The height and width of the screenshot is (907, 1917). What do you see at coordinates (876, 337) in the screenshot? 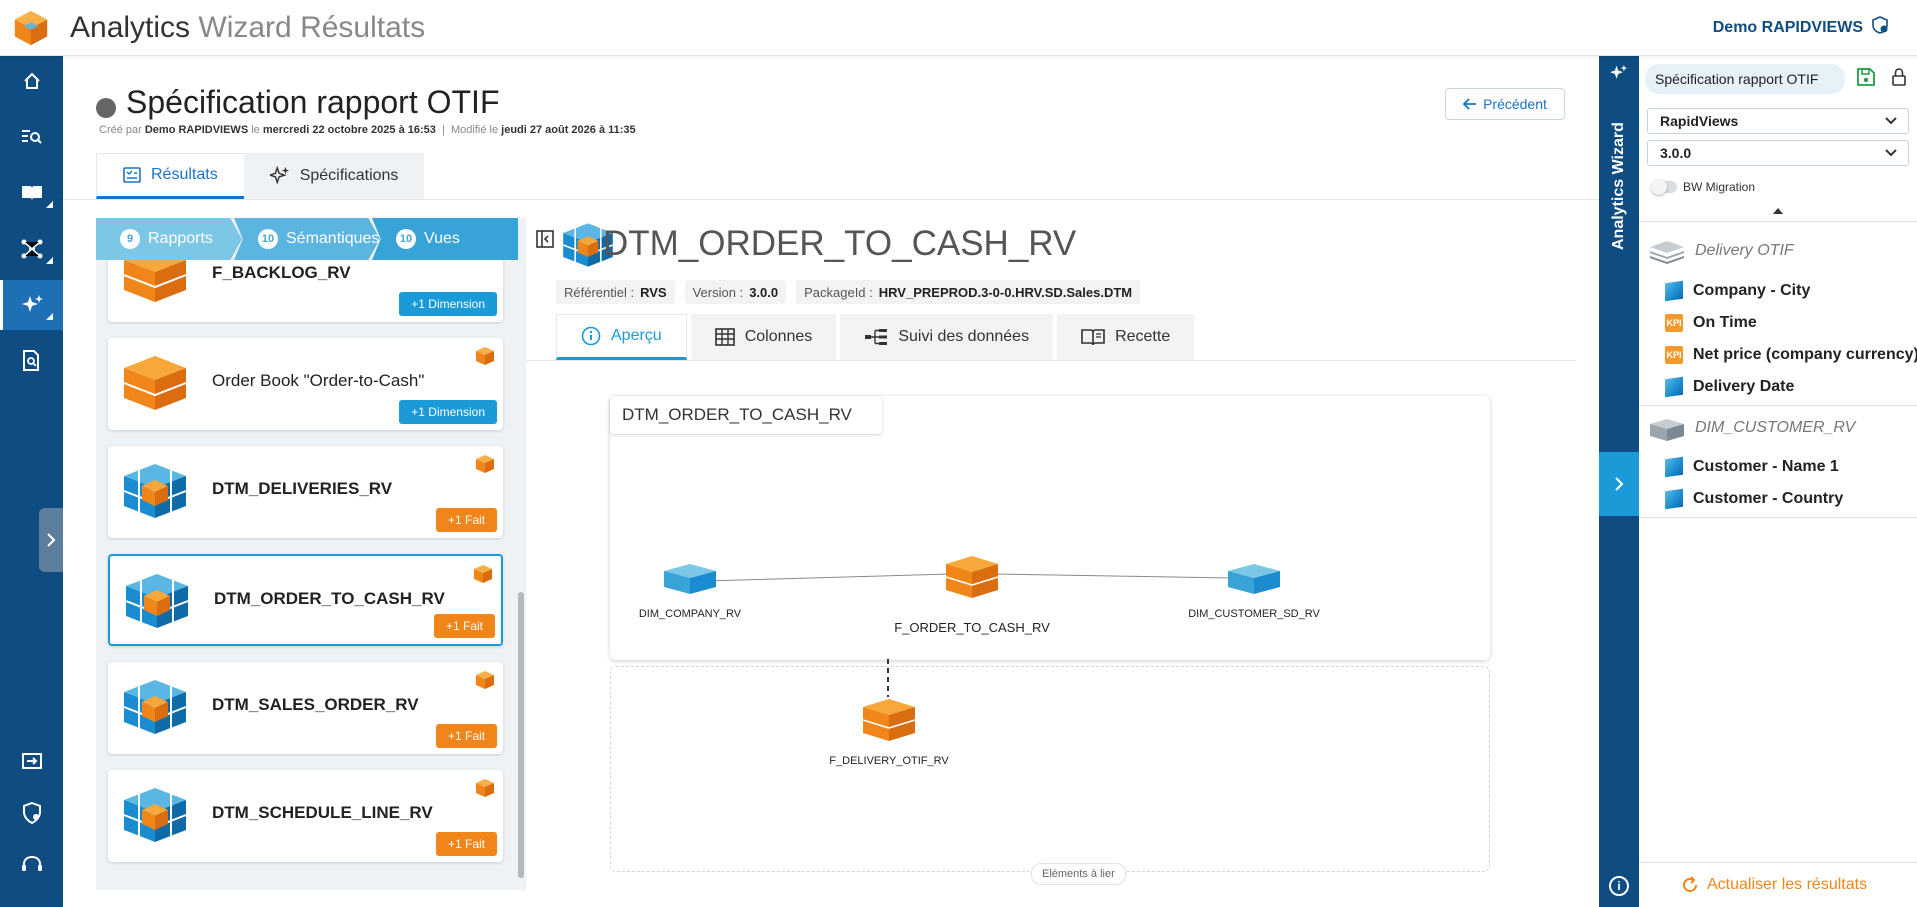
I see `lineage-icon` at bounding box center [876, 337].